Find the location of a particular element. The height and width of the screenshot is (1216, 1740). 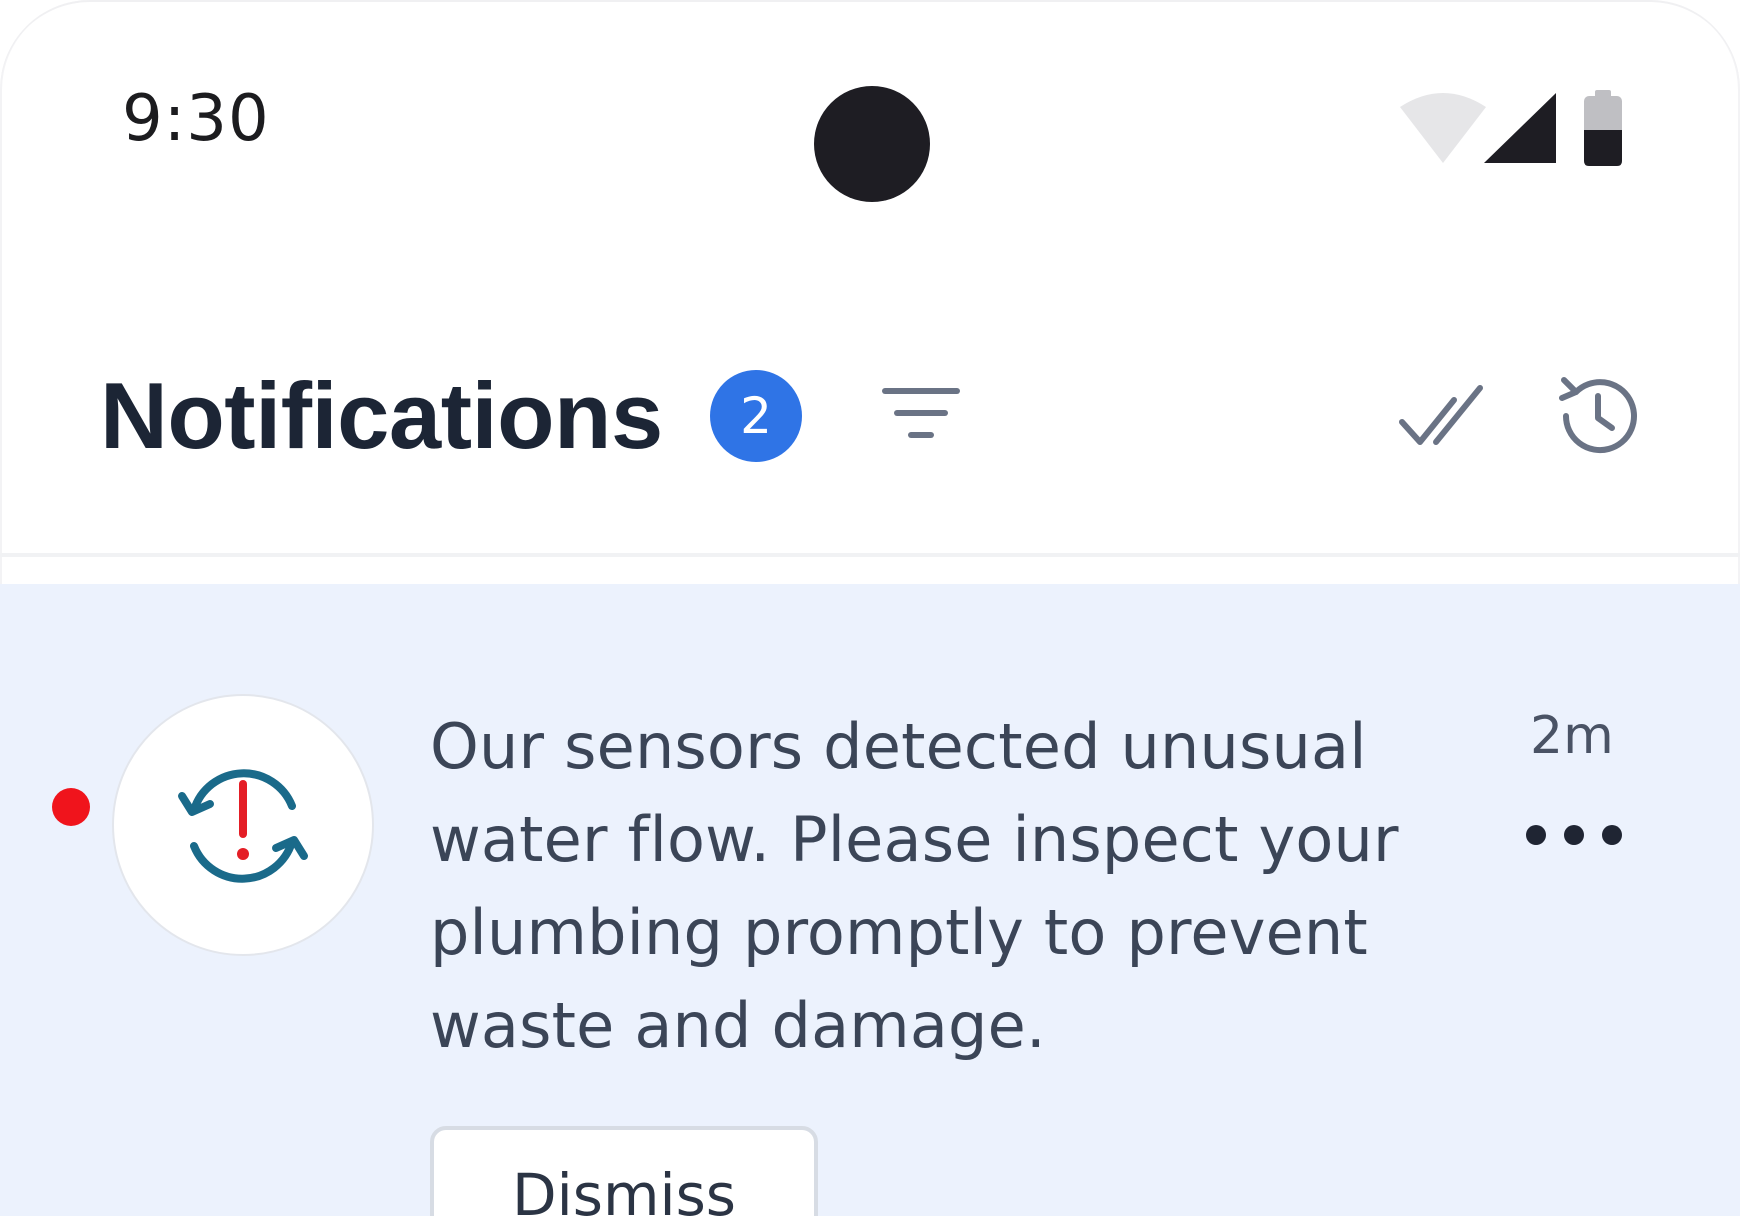

filter-button is located at coordinates (921, 416).